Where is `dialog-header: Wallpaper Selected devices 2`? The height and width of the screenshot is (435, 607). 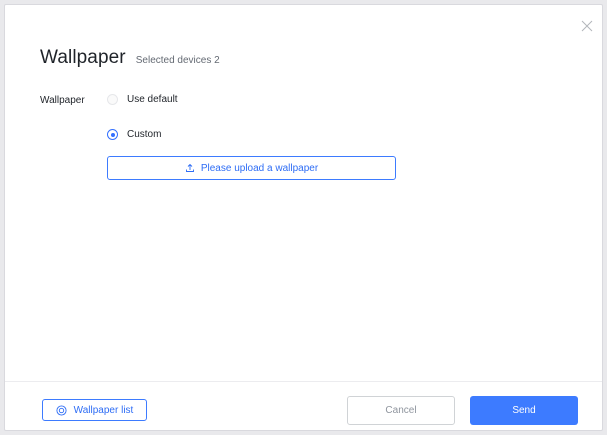
dialog-header: Wallpaper Selected devices 2 is located at coordinates (130, 58).